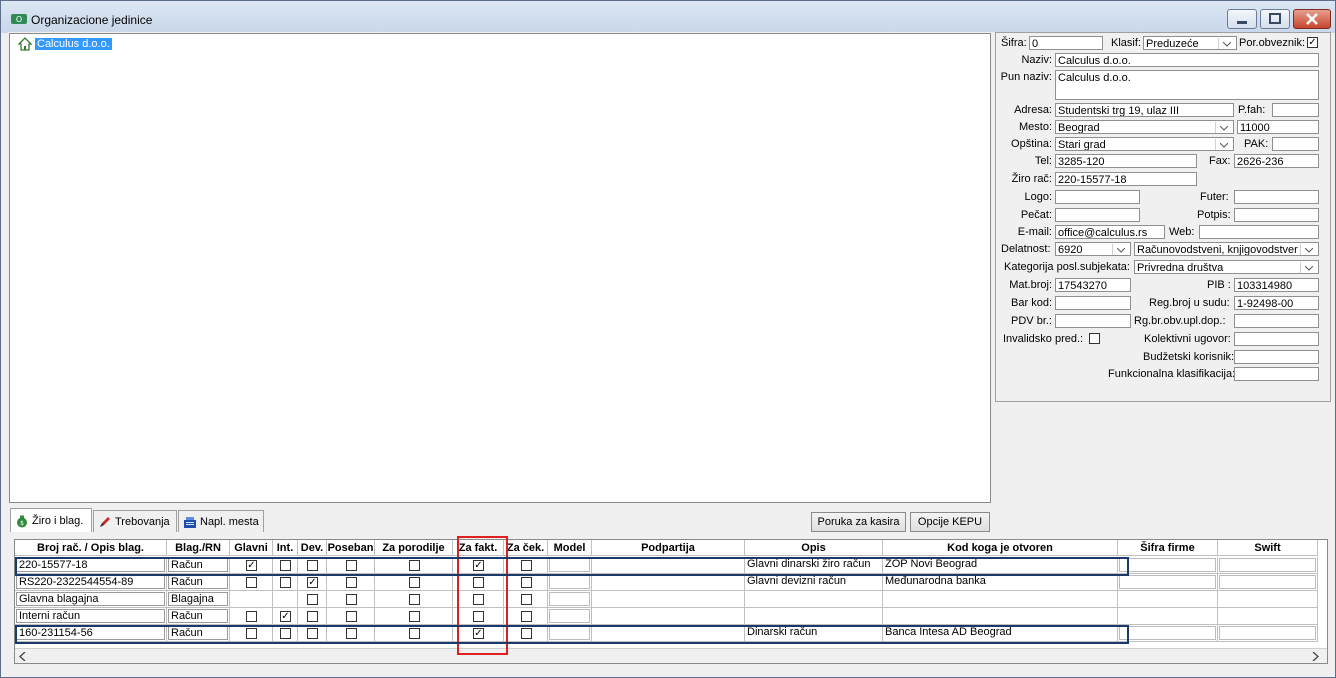 This screenshot has width=1336, height=678. What do you see at coordinates (221, 521) in the screenshot?
I see `tab-napl-mesta: Napl. mesta` at bounding box center [221, 521].